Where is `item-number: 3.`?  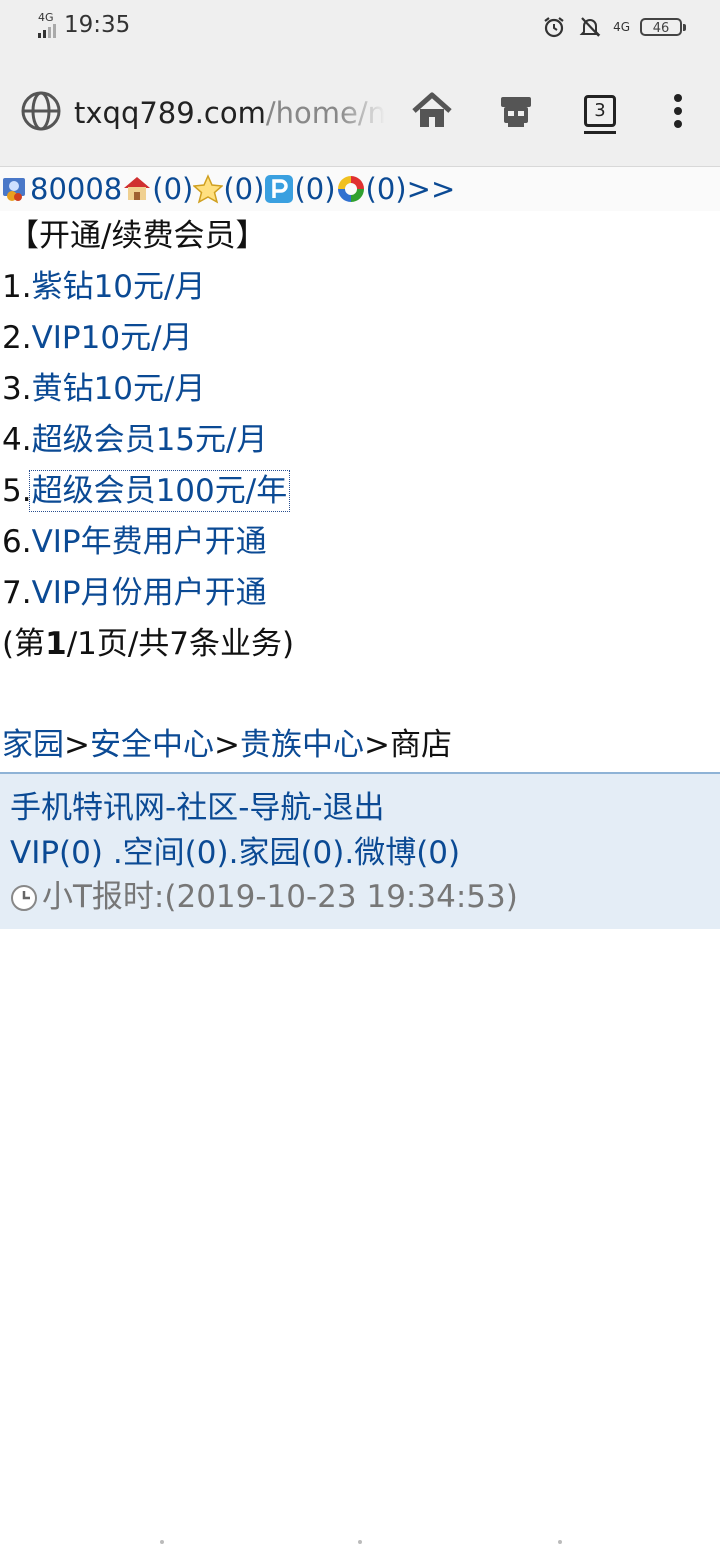
item-number: 3. is located at coordinates (17, 389).